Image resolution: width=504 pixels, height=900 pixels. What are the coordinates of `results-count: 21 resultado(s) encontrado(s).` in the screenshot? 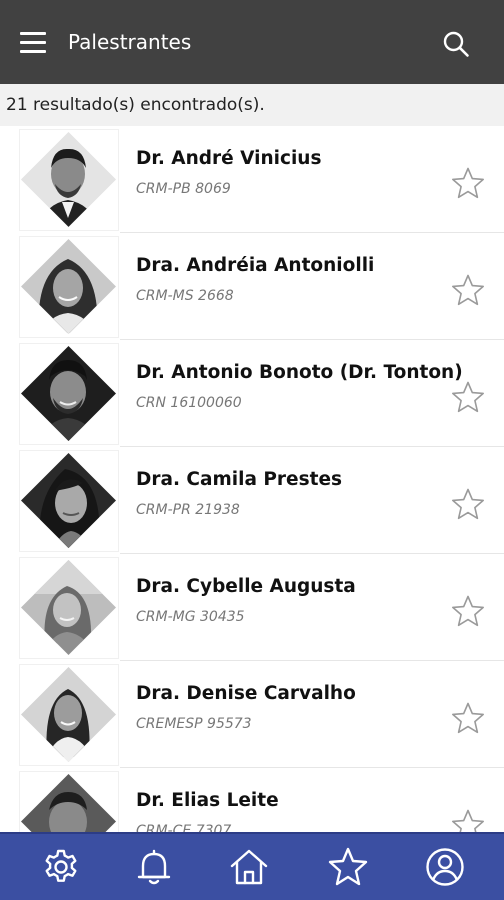 It's located at (252, 105).